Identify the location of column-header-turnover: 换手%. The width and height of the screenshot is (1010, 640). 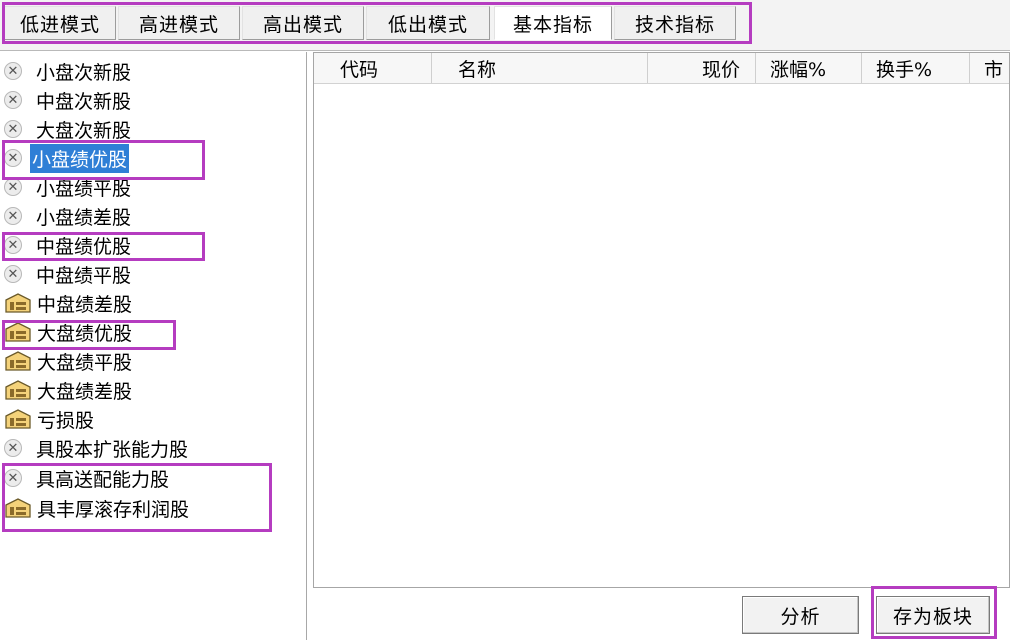
(916, 68).